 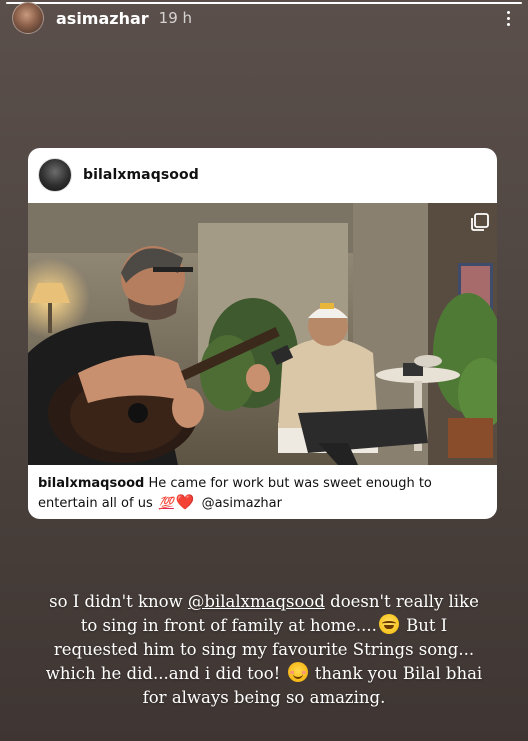 I want to click on shared-post-username: bilalxmaqsood, so click(x=141, y=175).